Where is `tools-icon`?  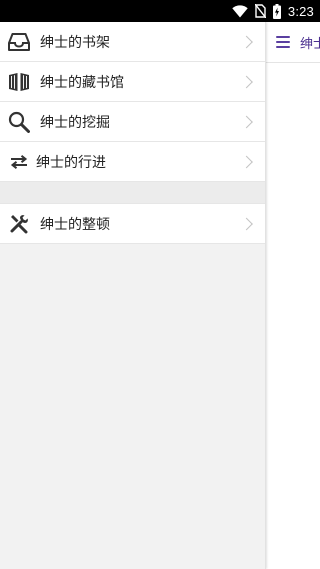
tools-icon is located at coordinates (19, 224).